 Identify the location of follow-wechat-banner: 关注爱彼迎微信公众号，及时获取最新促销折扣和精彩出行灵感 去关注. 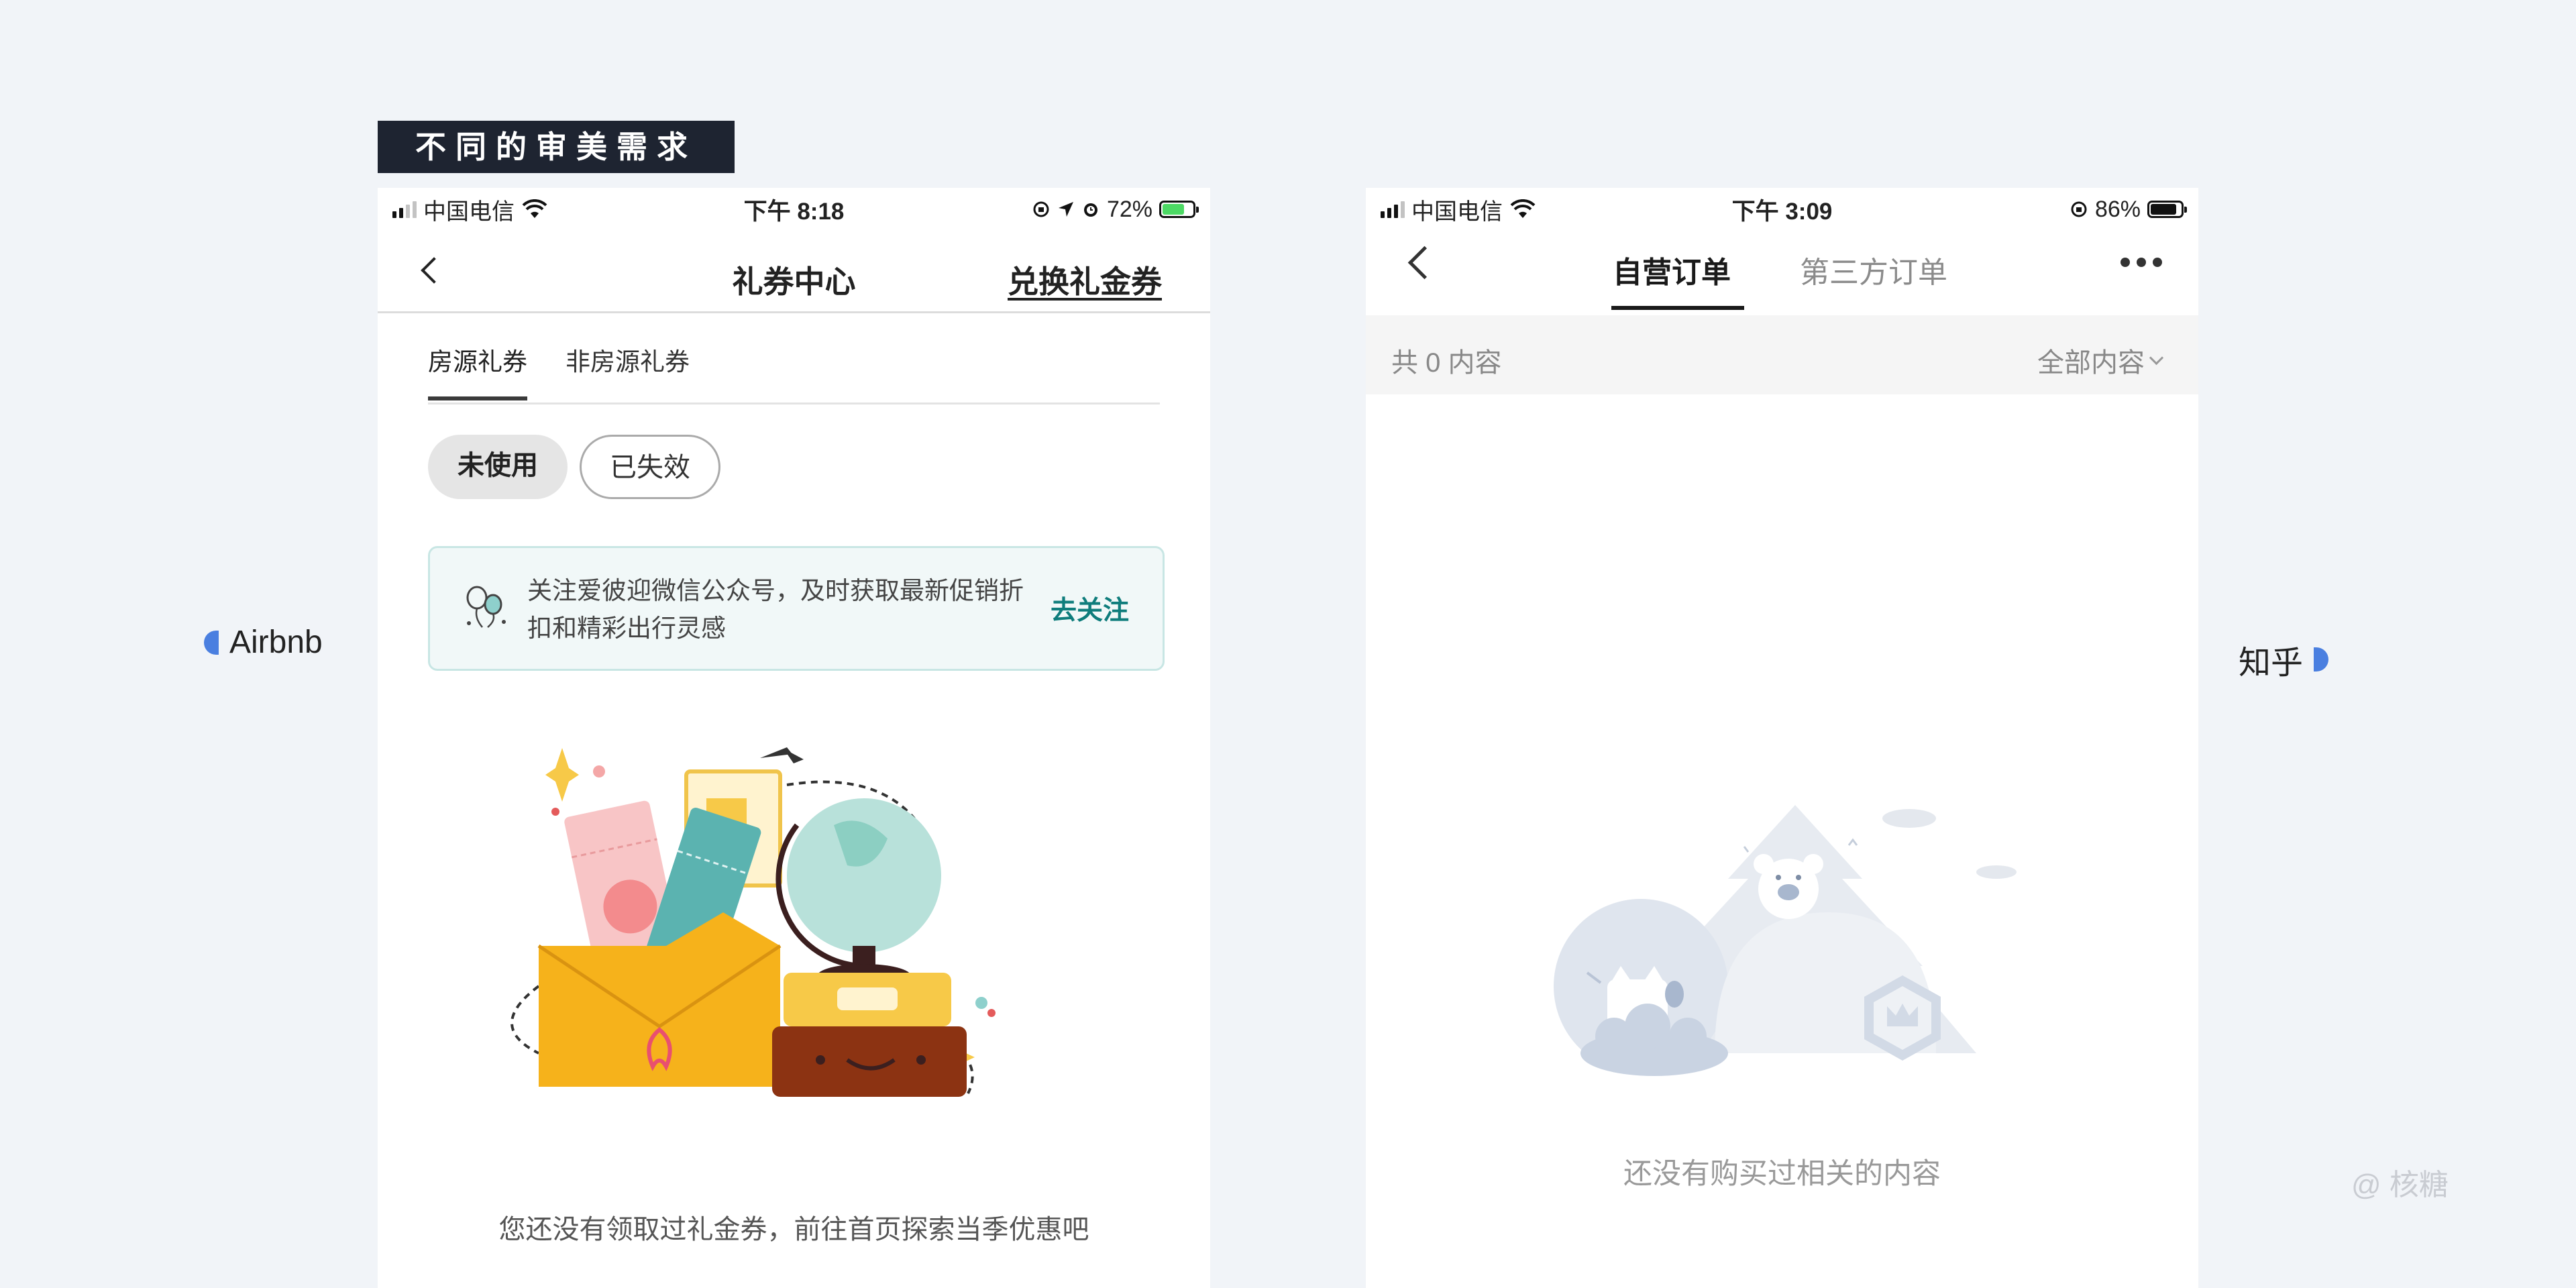
(796, 608).